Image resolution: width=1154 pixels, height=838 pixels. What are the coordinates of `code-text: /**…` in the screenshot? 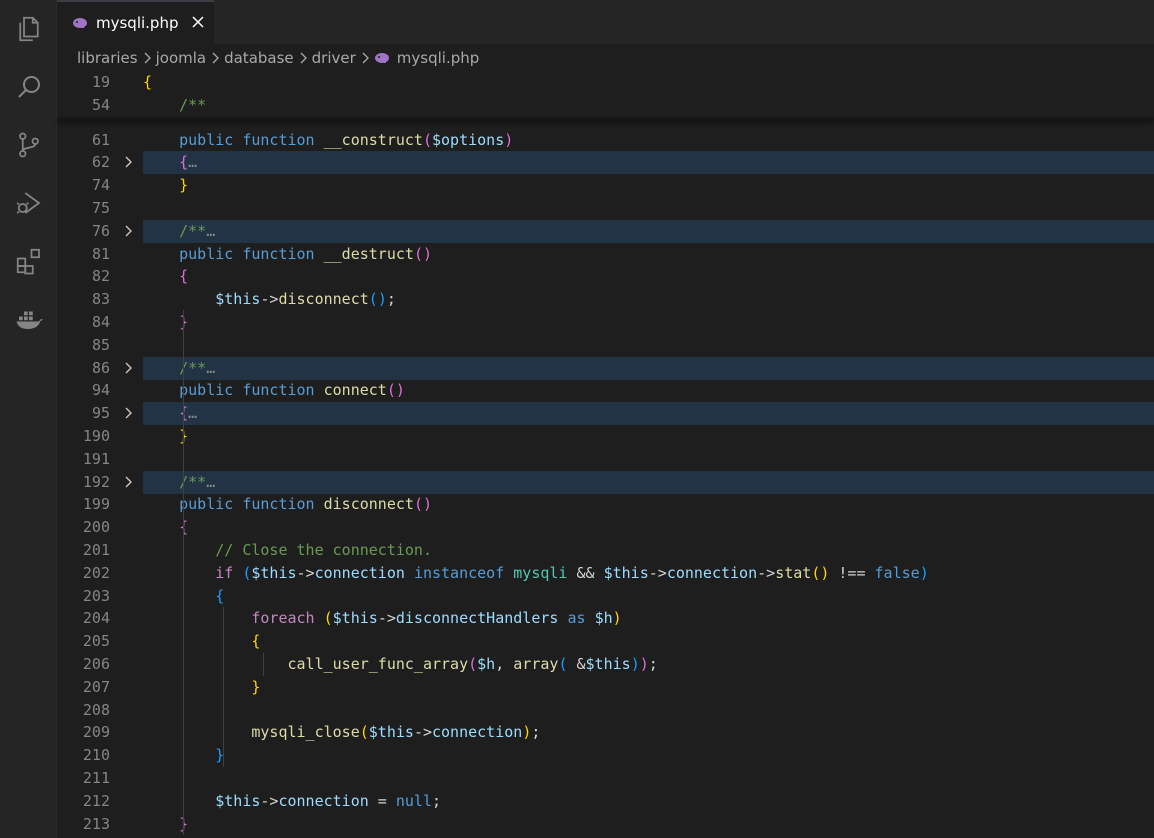 It's located at (197, 367).